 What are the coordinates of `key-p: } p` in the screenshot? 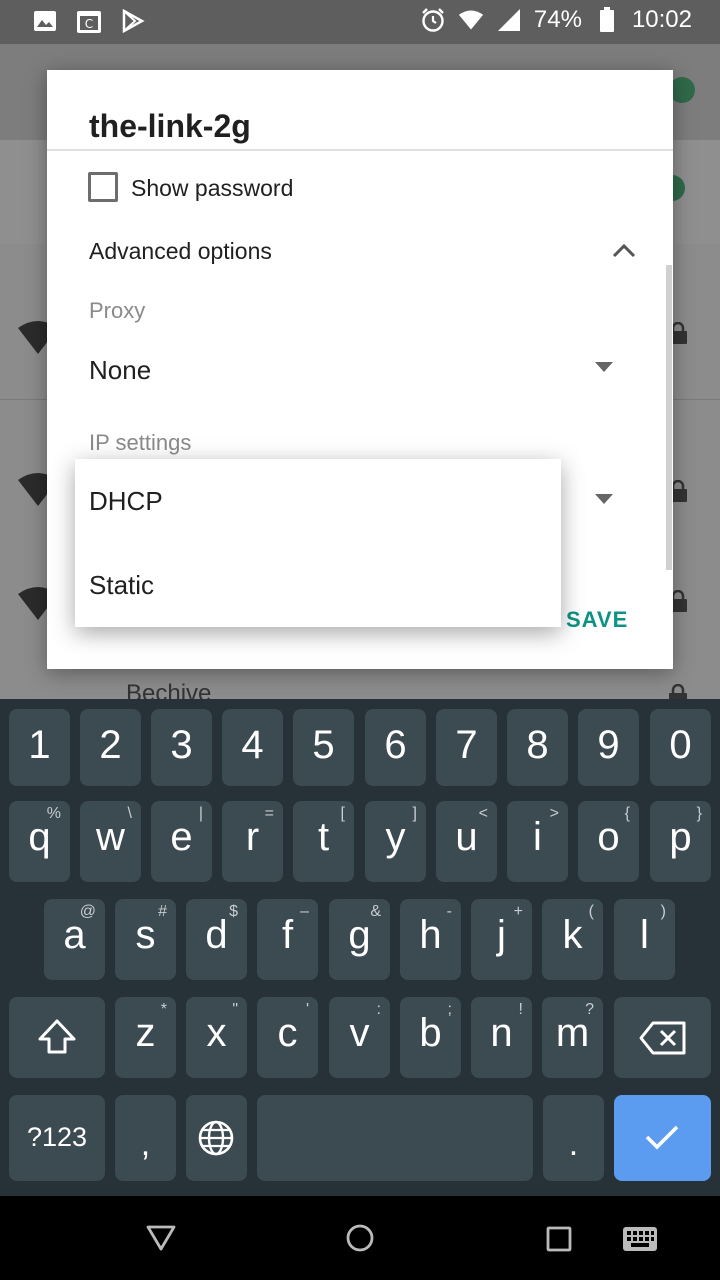 It's located at (680, 841).